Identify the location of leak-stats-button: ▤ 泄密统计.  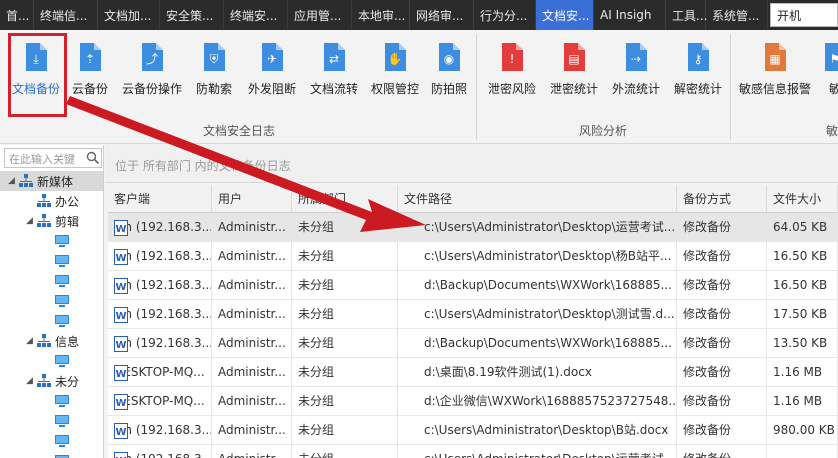
(574, 74).